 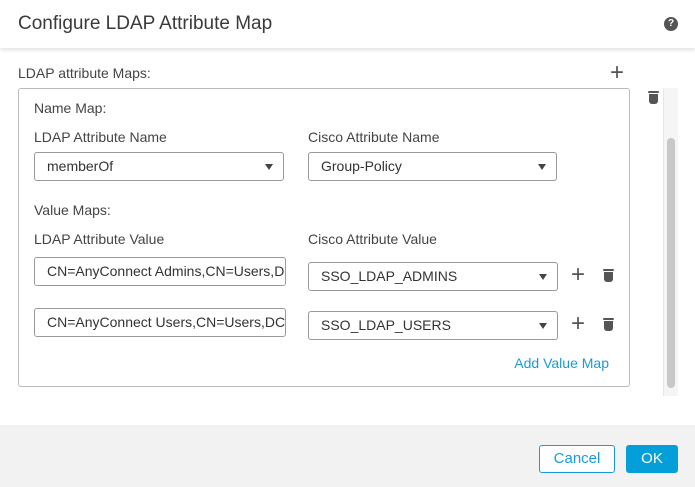 What do you see at coordinates (577, 459) in the screenshot?
I see `cancel-button: Cancel` at bounding box center [577, 459].